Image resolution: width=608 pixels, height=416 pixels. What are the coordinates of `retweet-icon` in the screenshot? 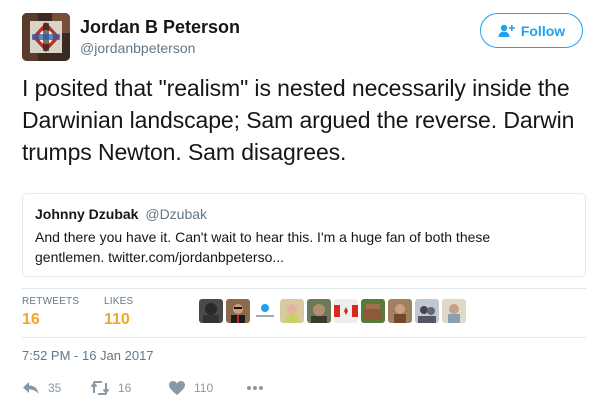 It's located at (100, 388).